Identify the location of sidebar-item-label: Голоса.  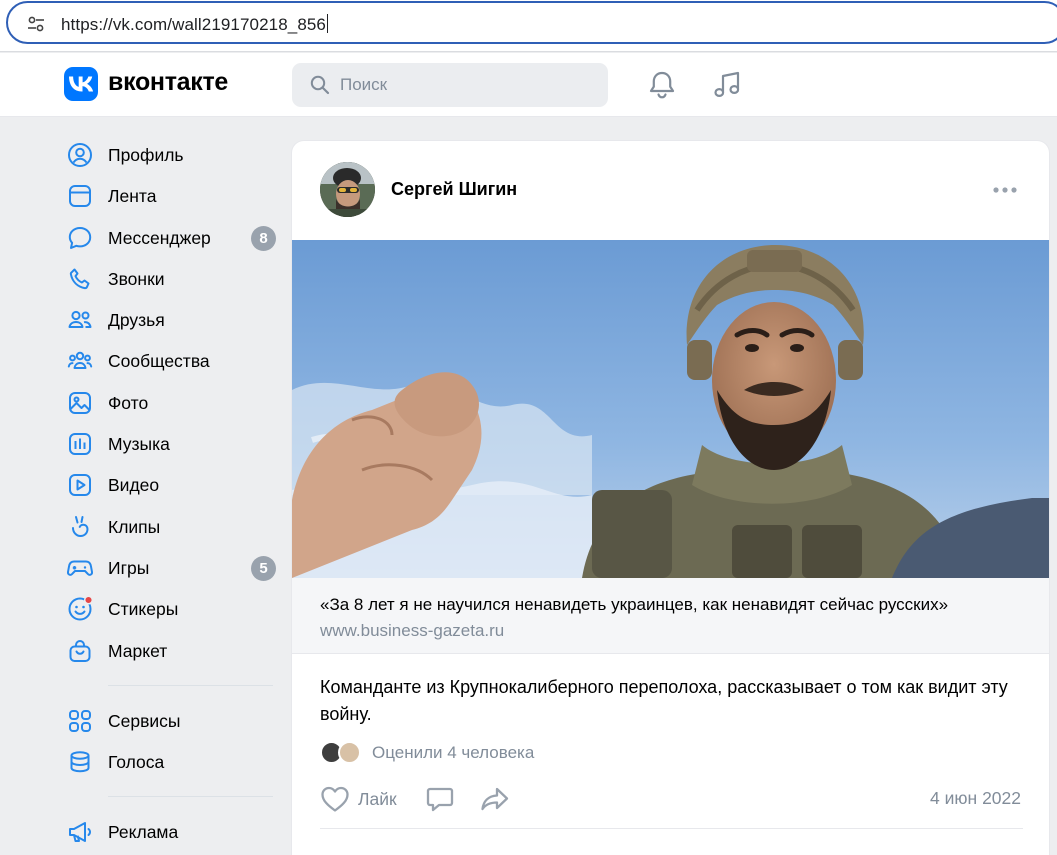
(136, 762).